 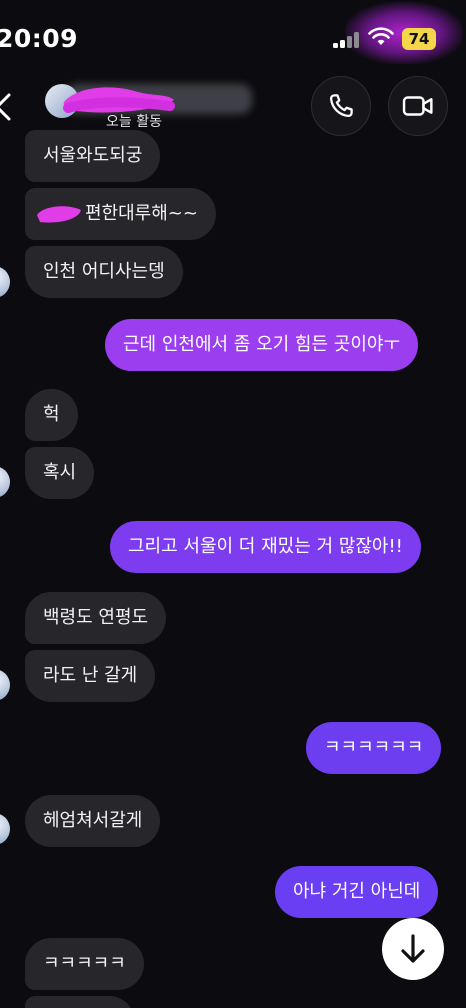 I want to click on video-call-button, so click(x=418, y=106).